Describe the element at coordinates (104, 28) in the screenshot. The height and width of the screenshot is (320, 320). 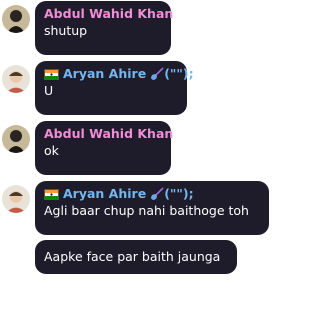
I see `message-bubble: Abdul Wahid Khan shutup` at that location.